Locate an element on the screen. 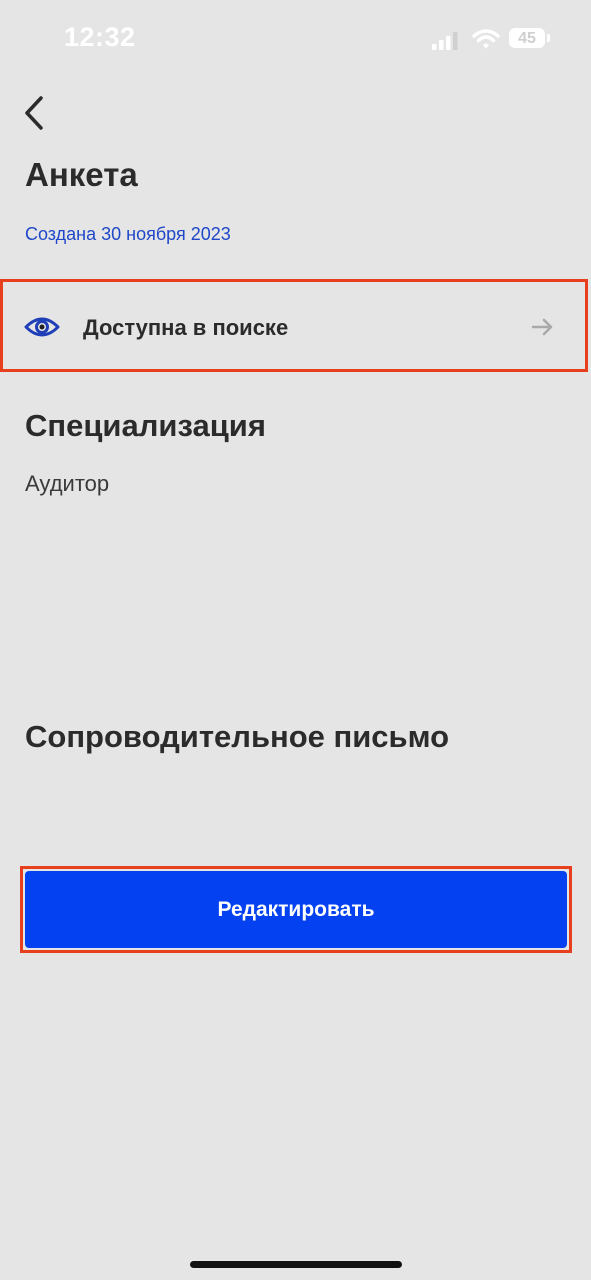  search-visibility-label: Доступна в поиске is located at coordinates (186, 327).